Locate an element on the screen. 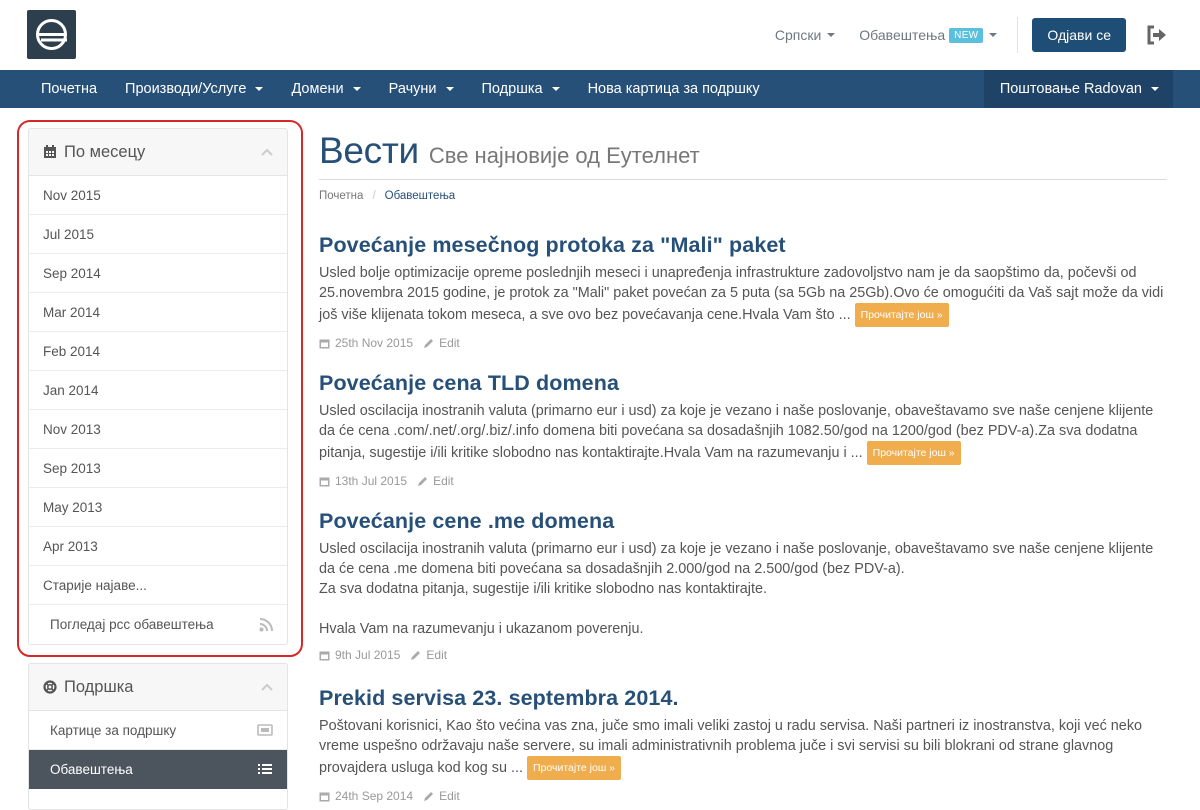 The image size is (1200, 810). breadcrumb-home: Почетна is located at coordinates (341, 196).